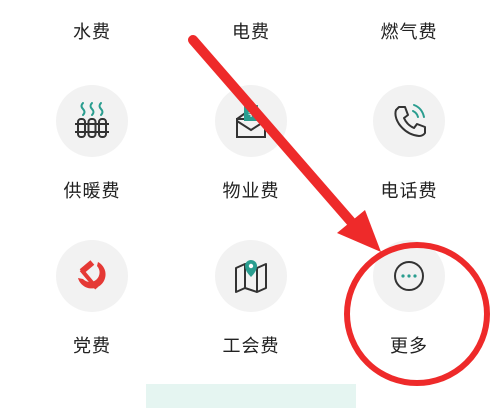  I want to click on service-label: 更多, so click(409, 346).